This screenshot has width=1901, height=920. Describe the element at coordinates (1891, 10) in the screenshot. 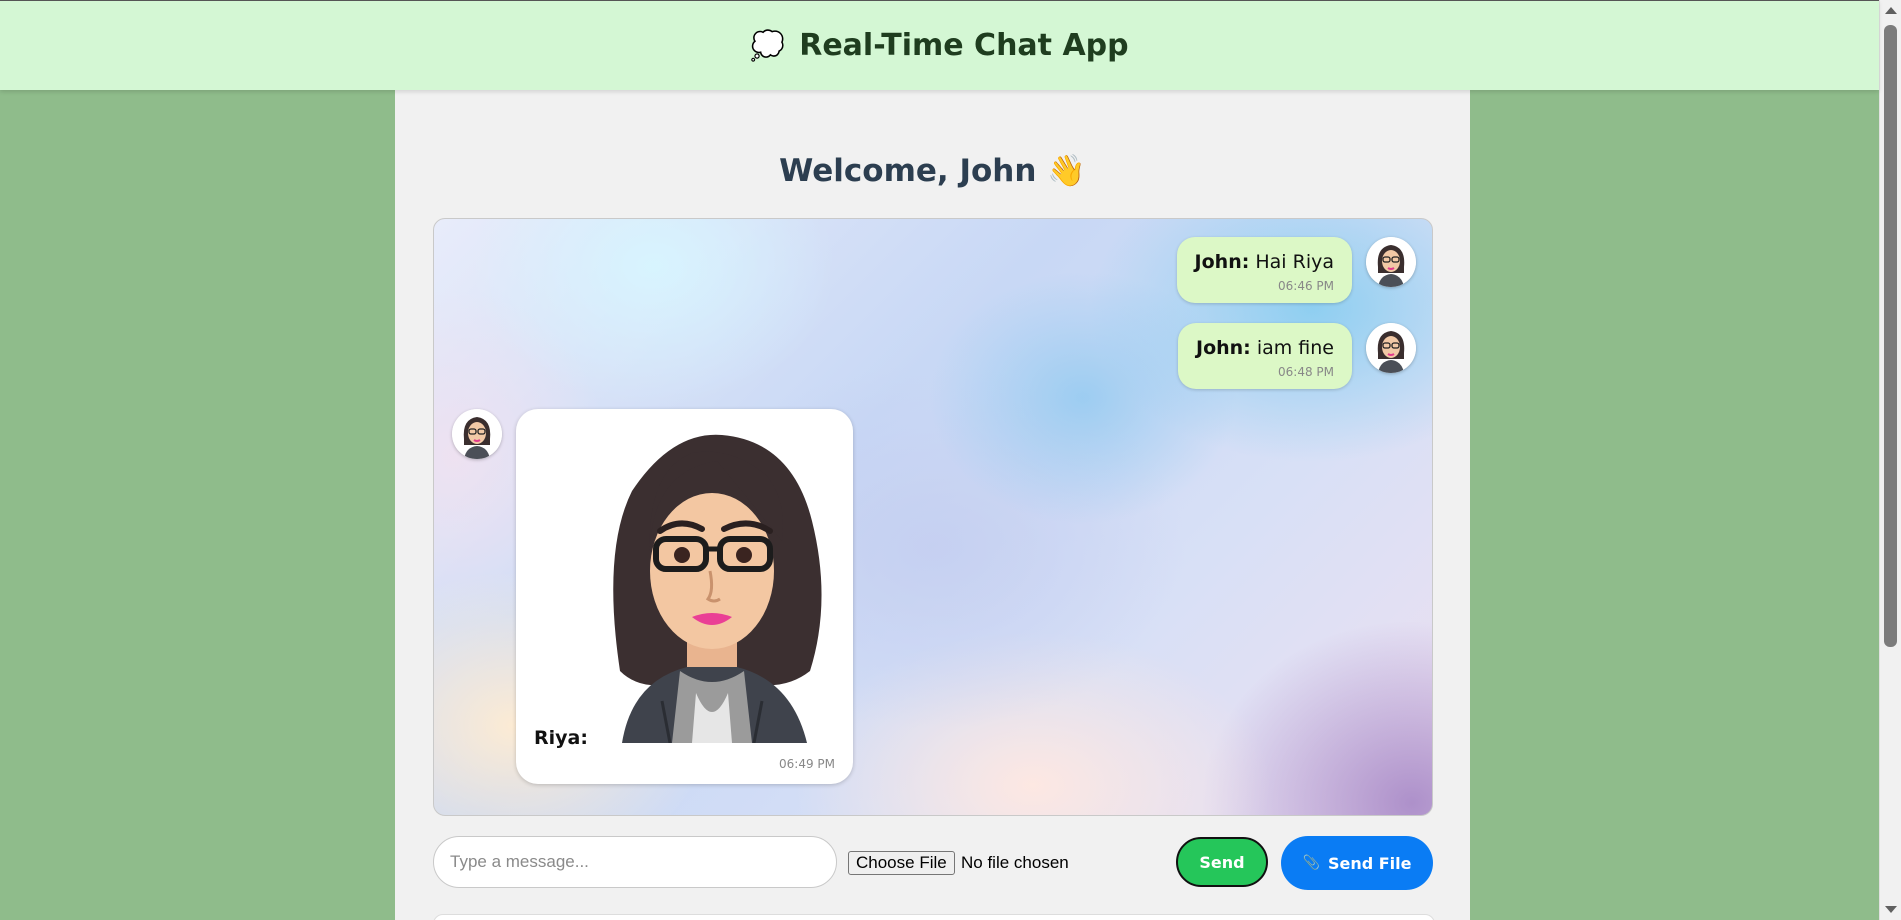

I see `scroll-up-arrow-icon` at that location.